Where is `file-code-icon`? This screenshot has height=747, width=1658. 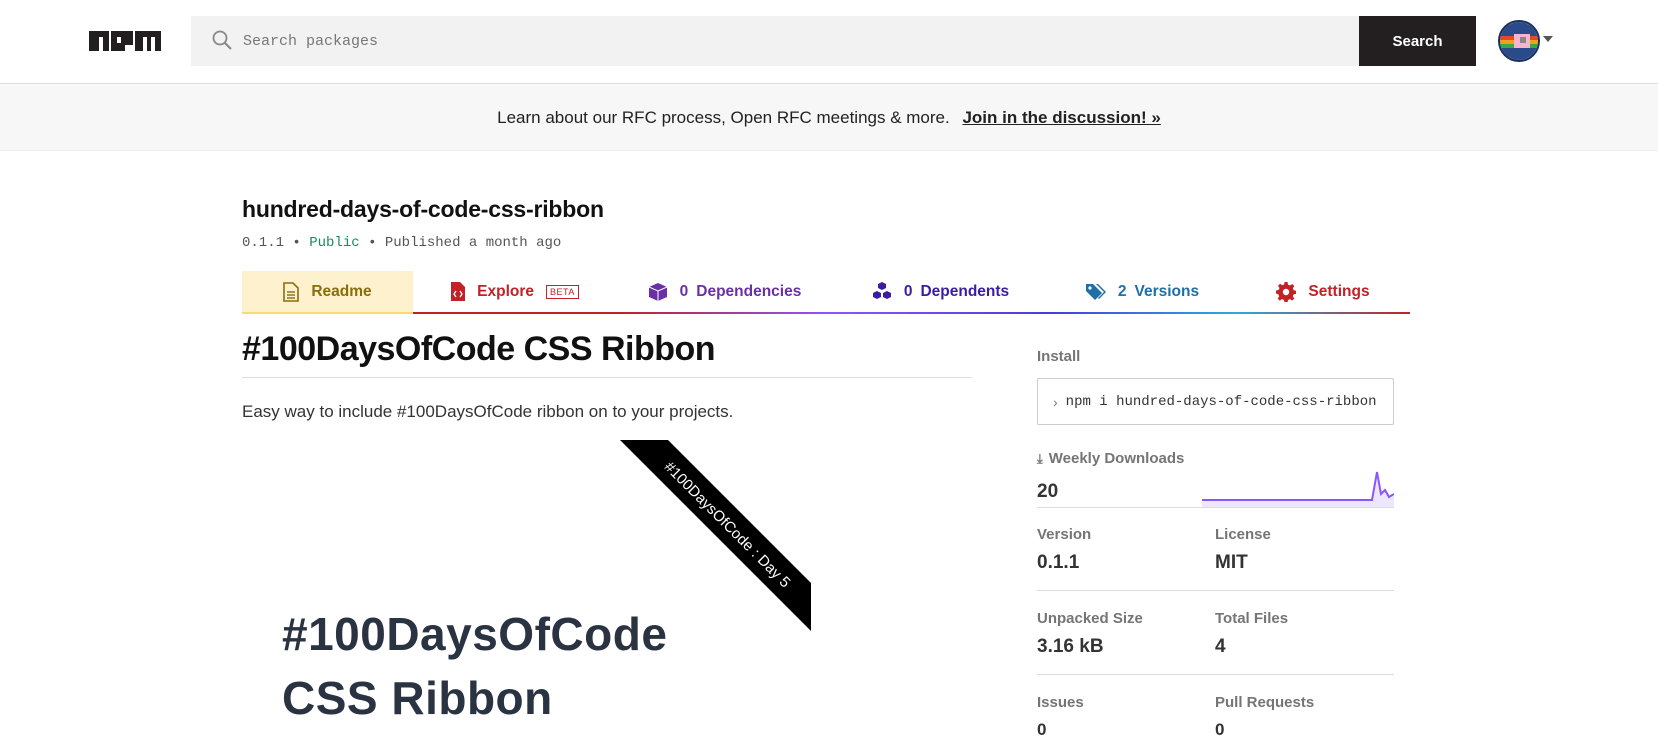 file-code-icon is located at coordinates (458, 291).